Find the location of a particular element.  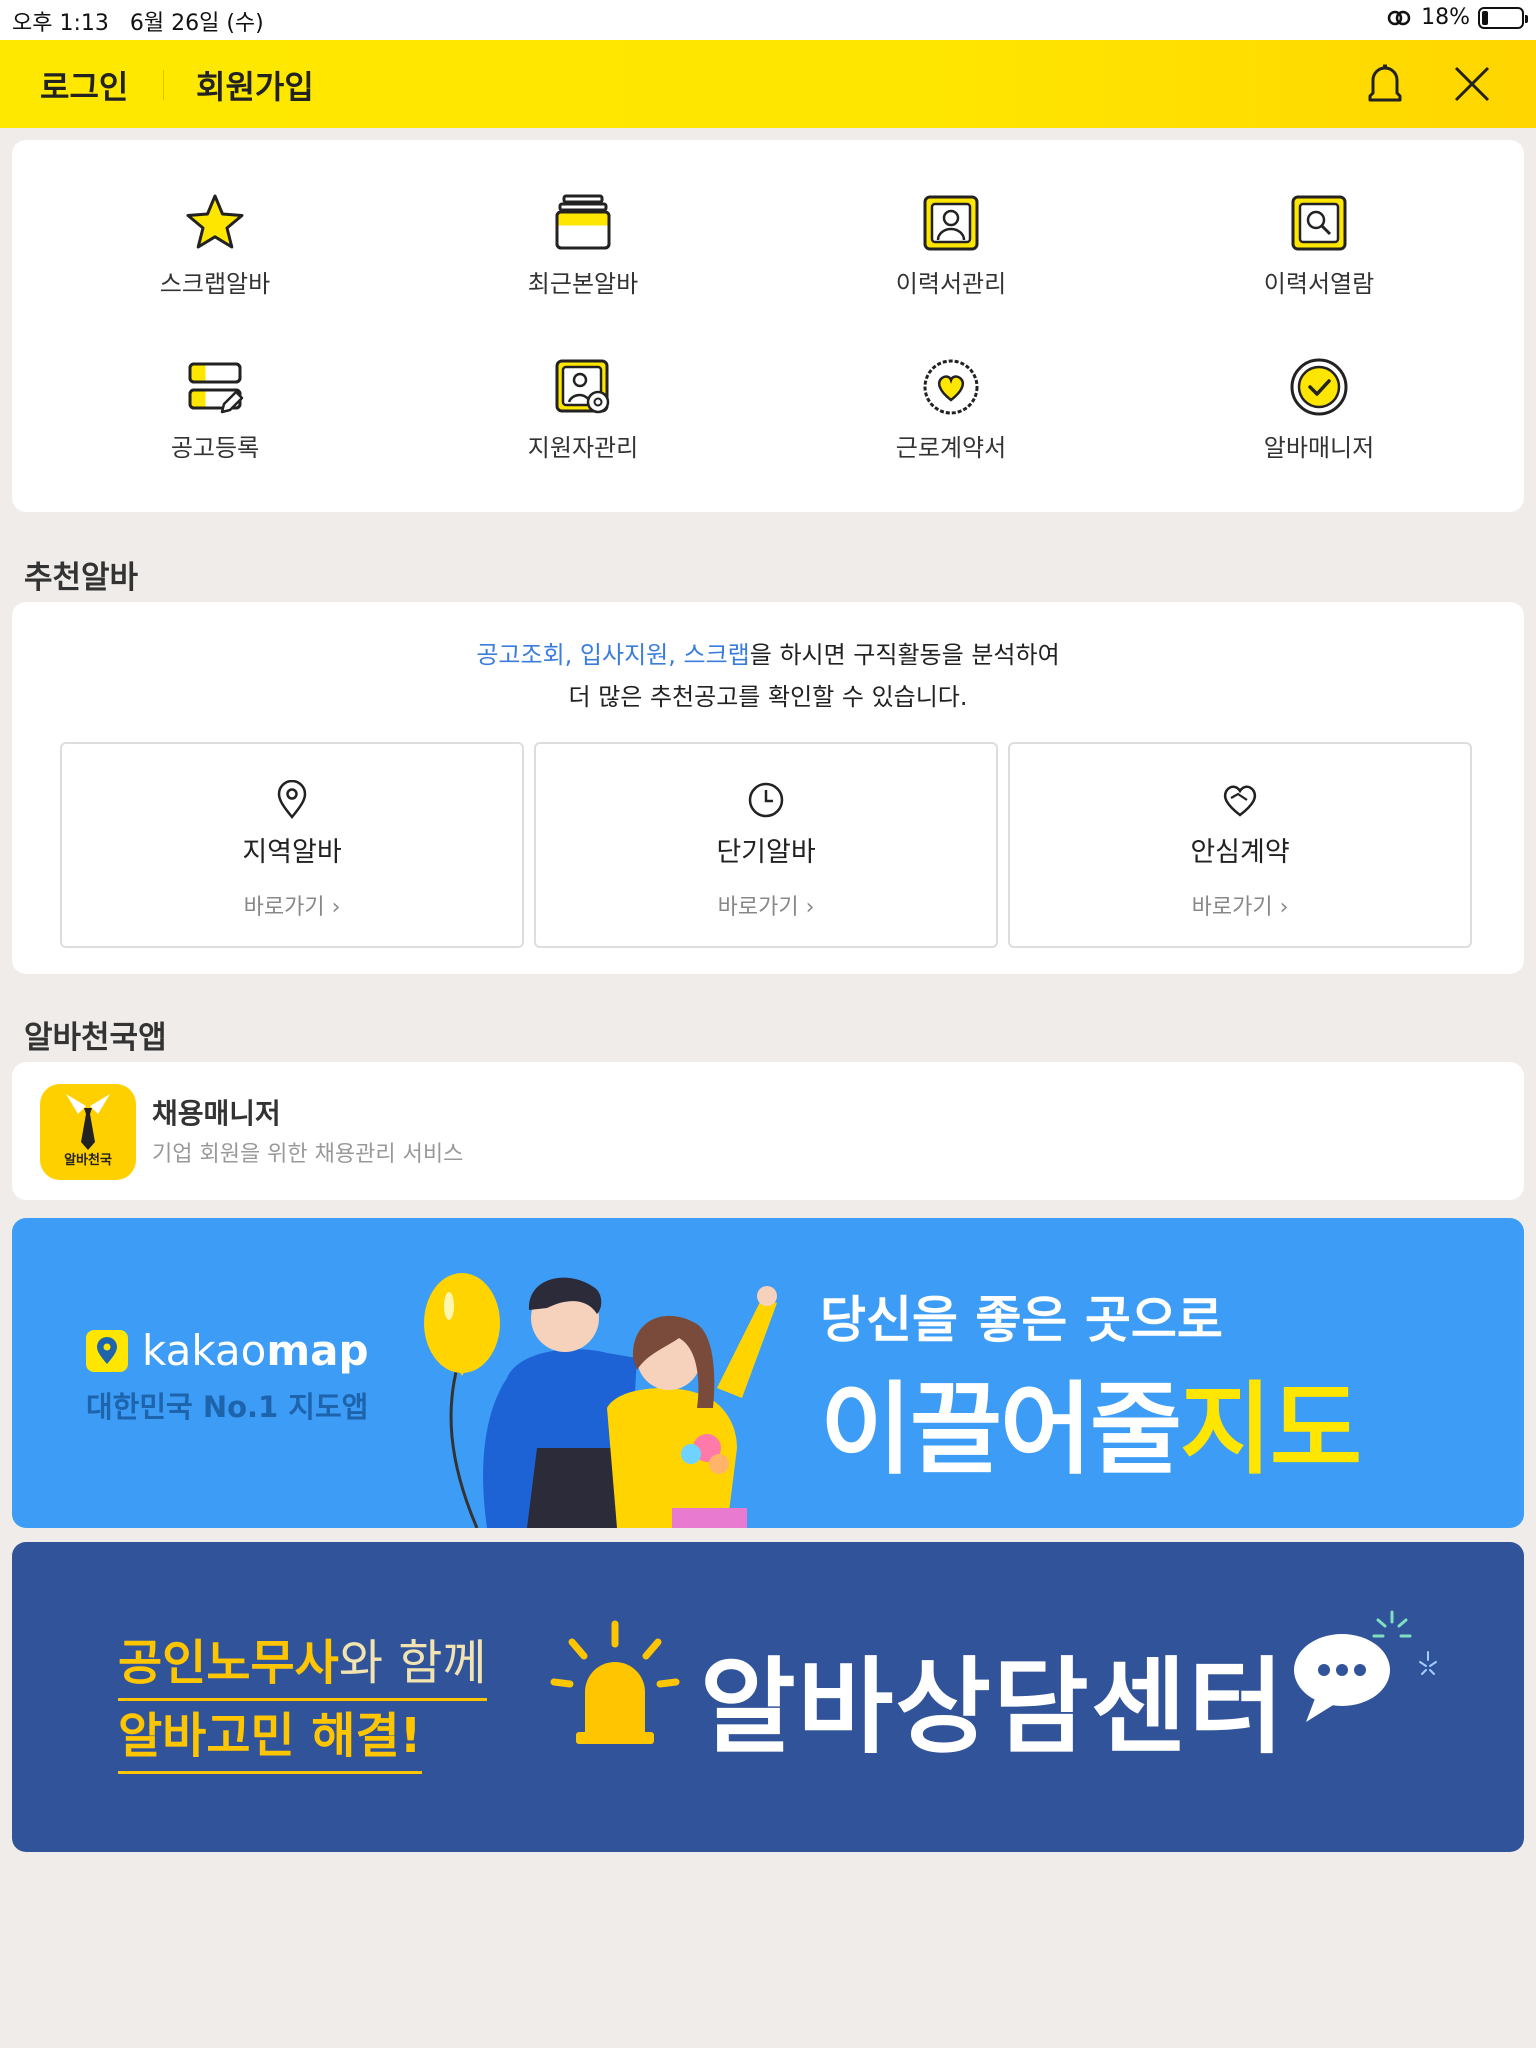

kakaomap-tagline: 대한민국 No.1 지도앱 is located at coordinates (227, 1407).